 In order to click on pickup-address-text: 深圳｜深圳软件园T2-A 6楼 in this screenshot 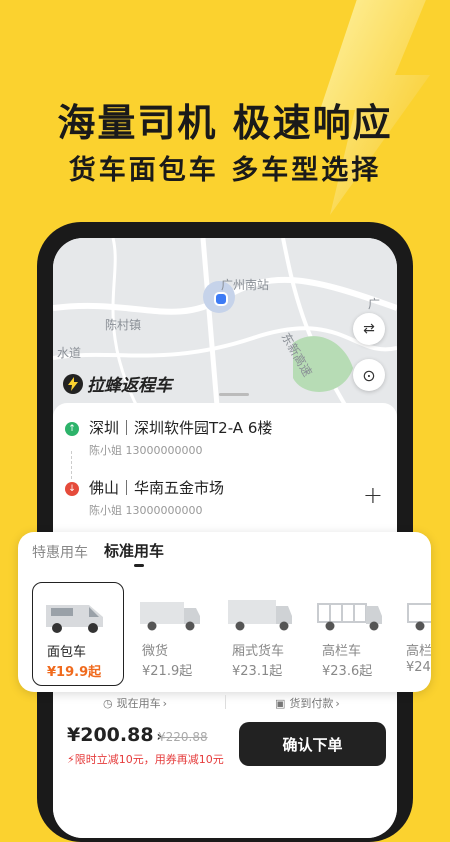, I will do `click(181, 428)`.